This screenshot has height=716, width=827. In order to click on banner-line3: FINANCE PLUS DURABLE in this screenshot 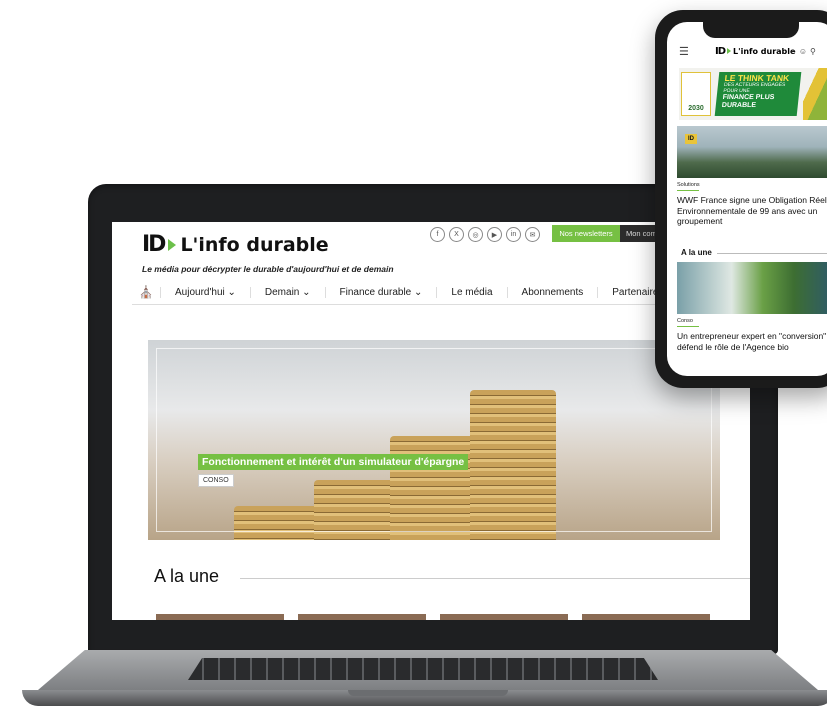, I will do `click(748, 101)`.